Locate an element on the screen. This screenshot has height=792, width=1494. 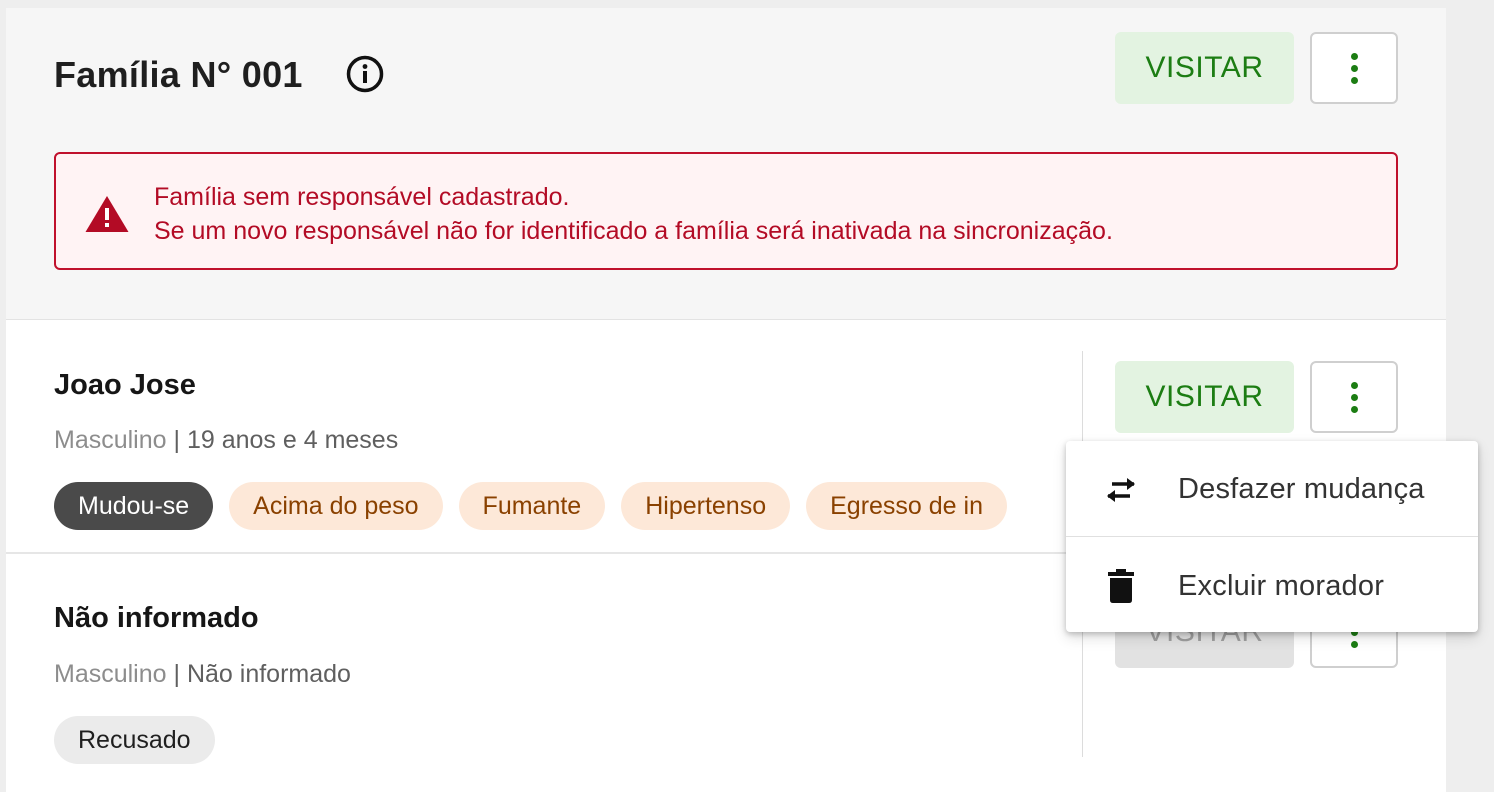
resident-visit-button: VISITAR is located at coordinates (1204, 397).